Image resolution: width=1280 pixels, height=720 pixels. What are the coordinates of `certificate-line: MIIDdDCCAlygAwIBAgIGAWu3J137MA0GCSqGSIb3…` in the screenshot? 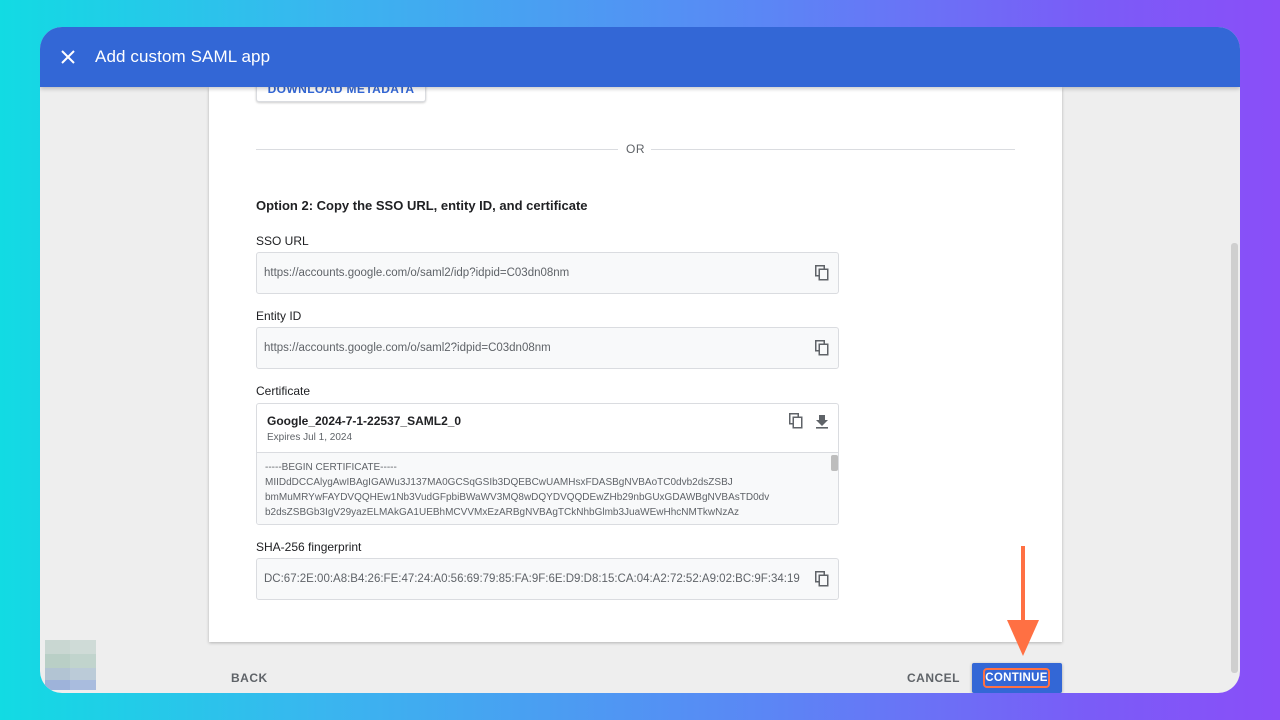 It's located at (499, 482).